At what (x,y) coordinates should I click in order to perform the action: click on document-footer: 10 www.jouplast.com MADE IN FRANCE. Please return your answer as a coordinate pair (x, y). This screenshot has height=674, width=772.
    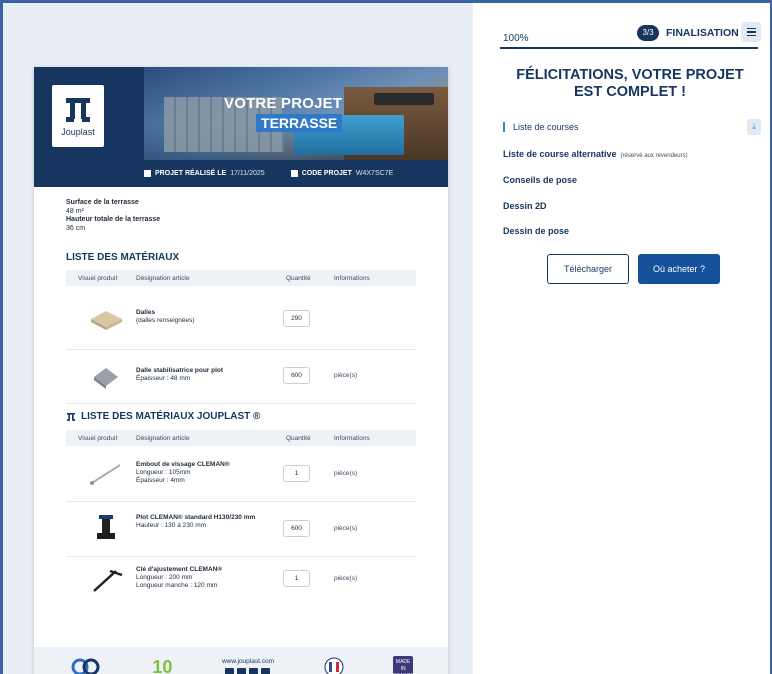
    Looking at the image, I should click on (241, 660).